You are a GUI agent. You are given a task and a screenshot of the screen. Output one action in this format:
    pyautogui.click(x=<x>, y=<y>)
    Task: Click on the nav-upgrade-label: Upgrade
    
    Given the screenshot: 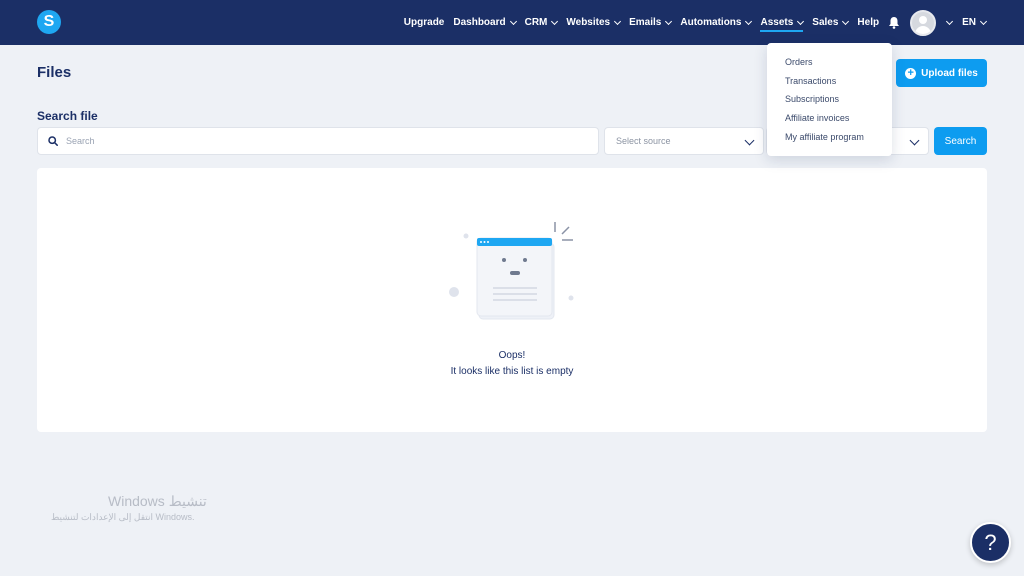 What is the action you would take?
    pyautogui.click(x=424, y=22)
    